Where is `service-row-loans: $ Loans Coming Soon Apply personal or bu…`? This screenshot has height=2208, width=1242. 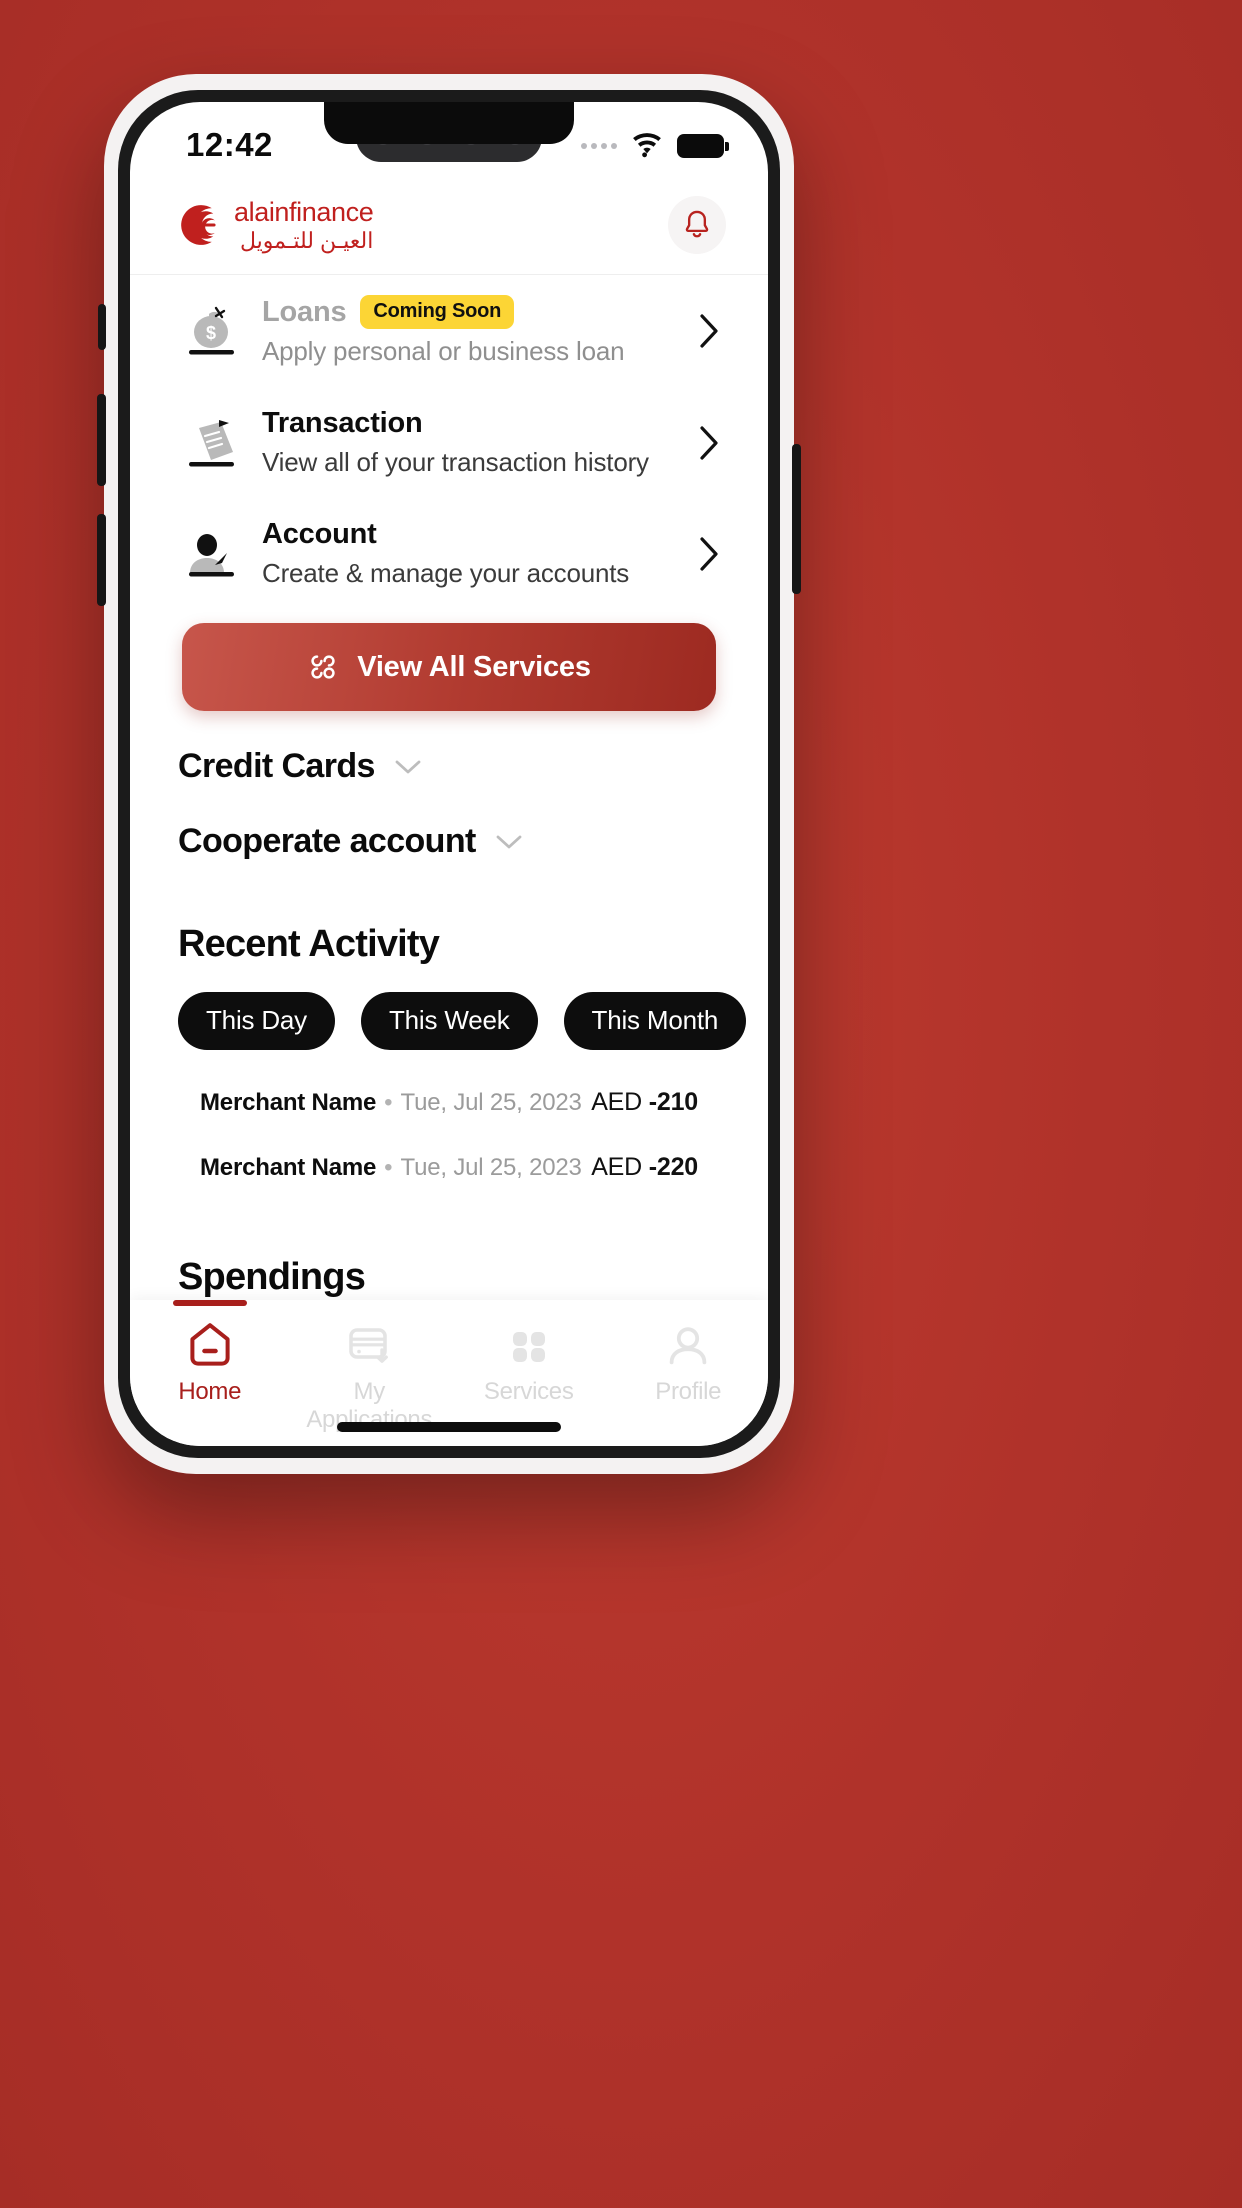 service-row-loans: $ Loans Coming Soon Apply personal or bu… is located at coordinates (449, 331).